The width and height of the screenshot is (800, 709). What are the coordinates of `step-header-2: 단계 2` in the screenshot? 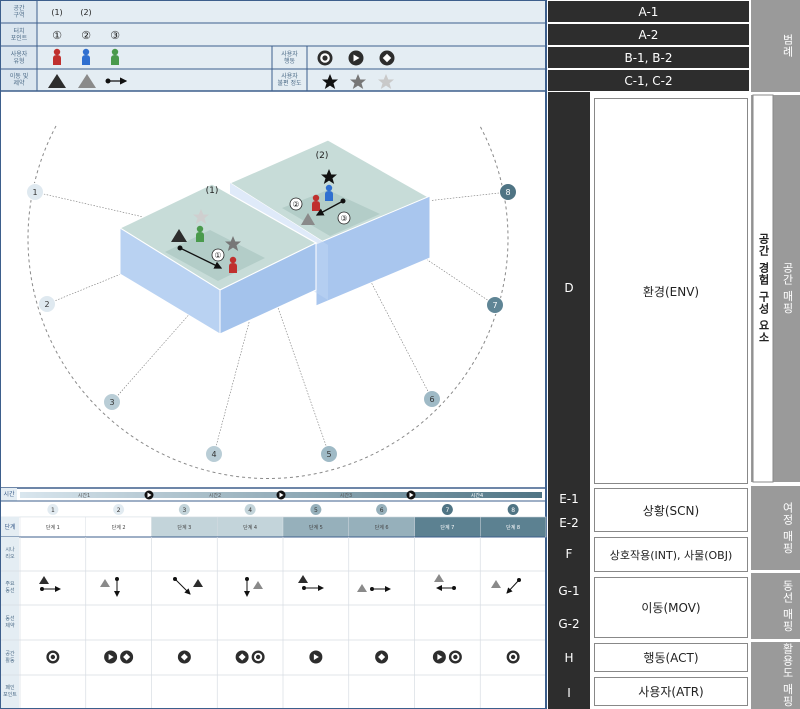 It's located at (118, 527).